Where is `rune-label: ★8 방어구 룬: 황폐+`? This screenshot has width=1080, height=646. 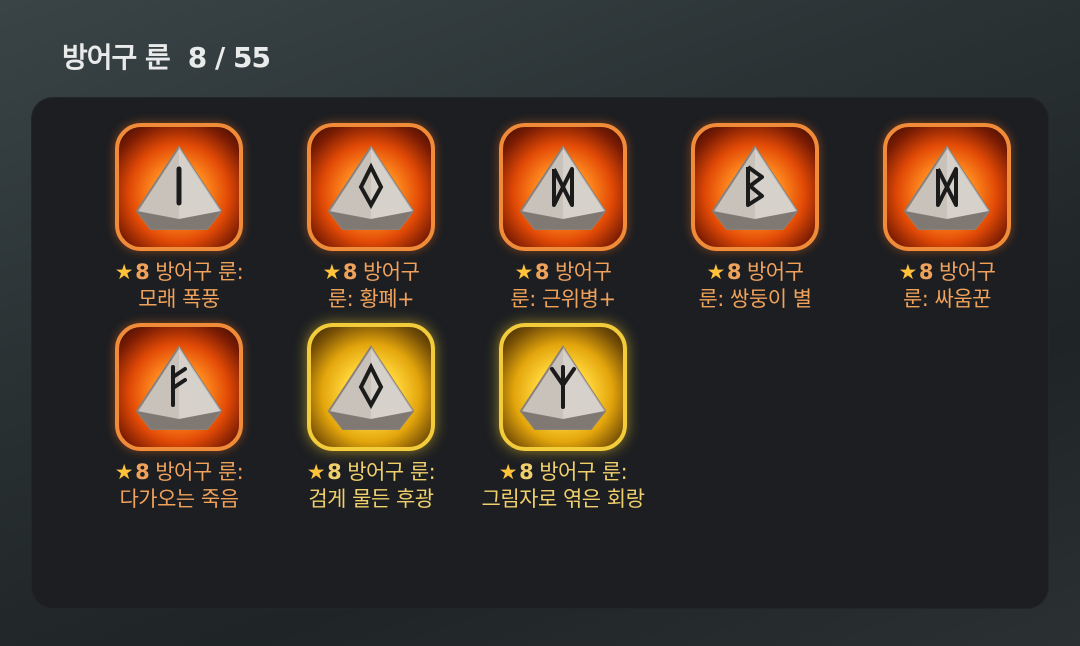
rune-label: ★8 방어구 룬: 황폐+ is located at coordinates (371, 286).